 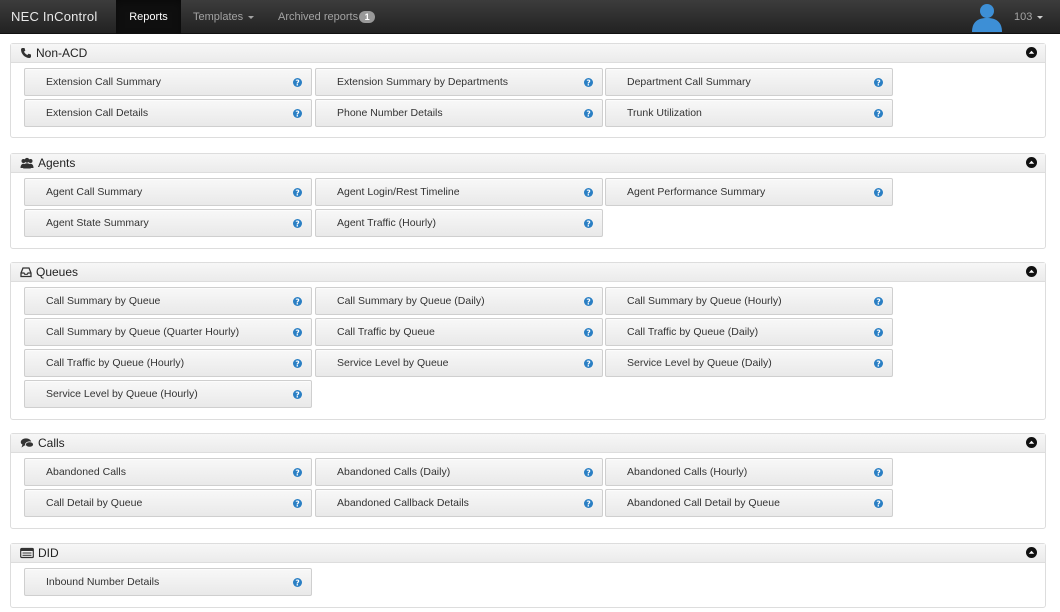 What do you see at coordinates (528, 272) in the screenshot?
I see `panel-heading-queues: Queues` at bounding box center [528, 272].